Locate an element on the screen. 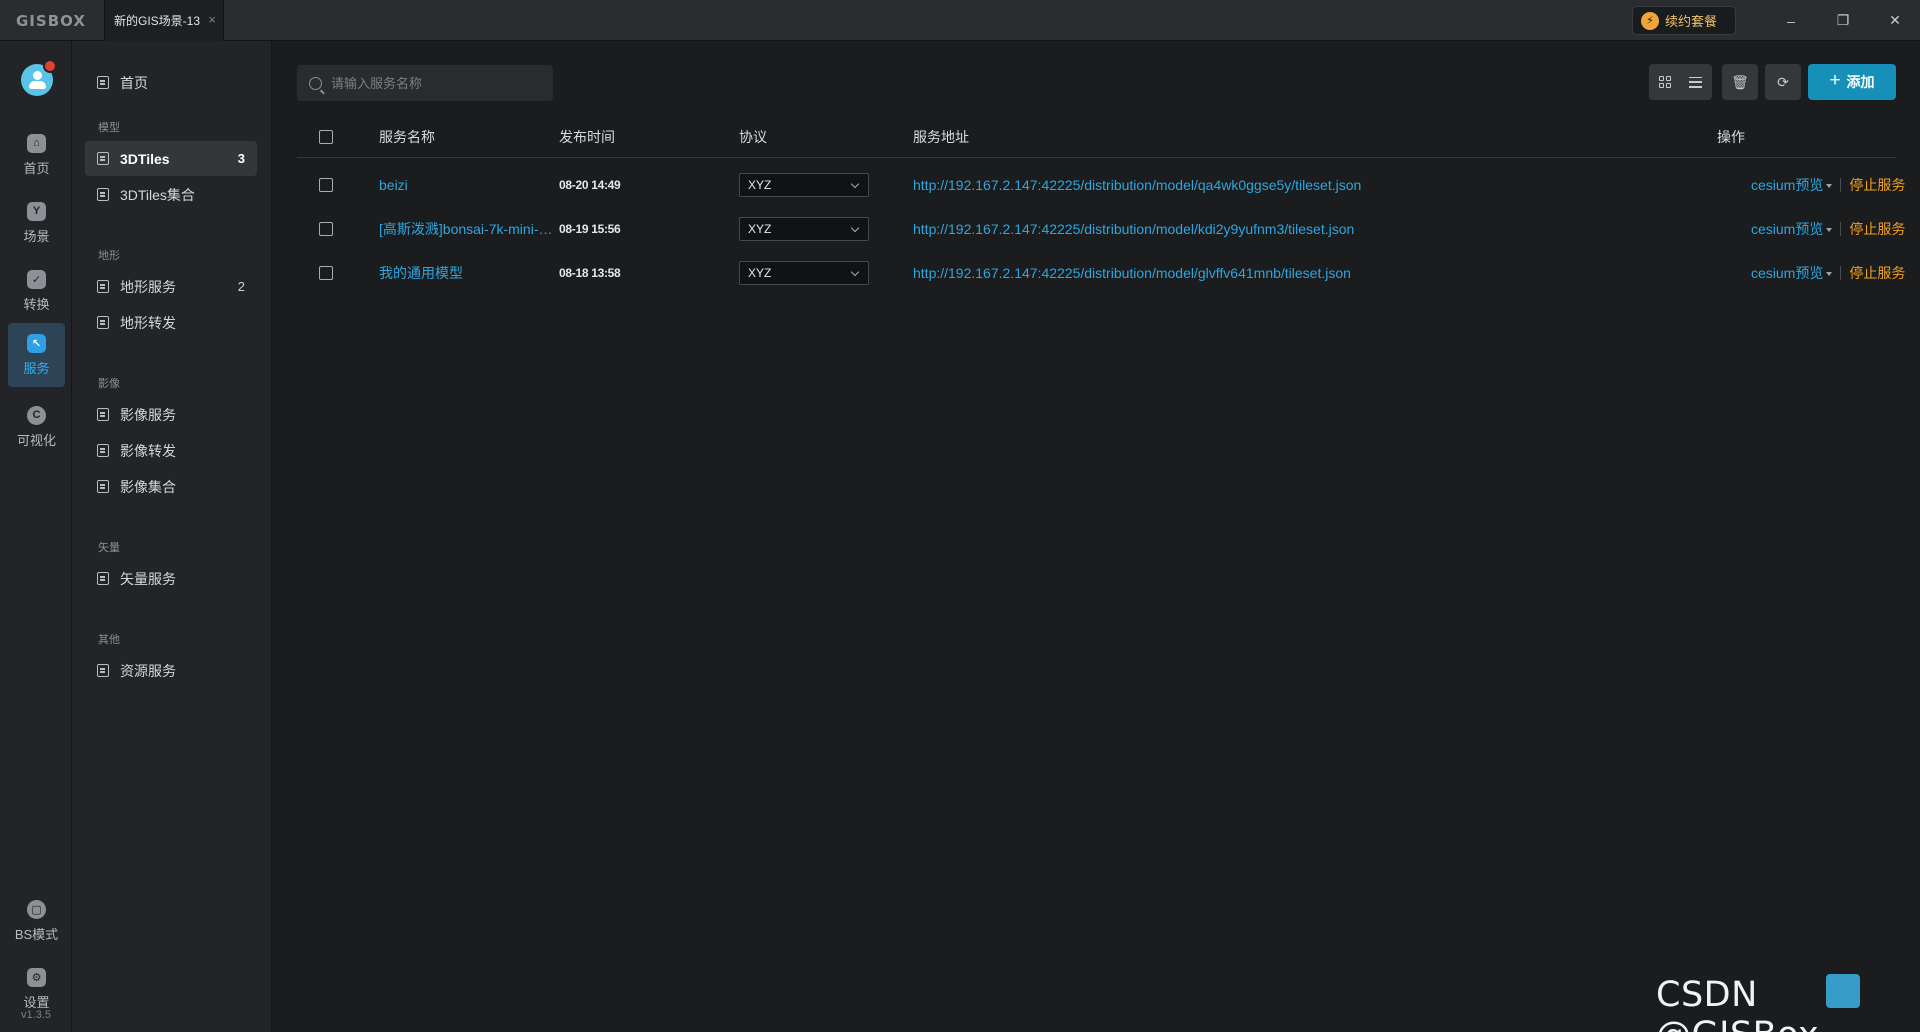 The height and width of the screenshot is (1032, 1920). rail-item-home: ⌂ 首页 is located at coordinates (36, 155).